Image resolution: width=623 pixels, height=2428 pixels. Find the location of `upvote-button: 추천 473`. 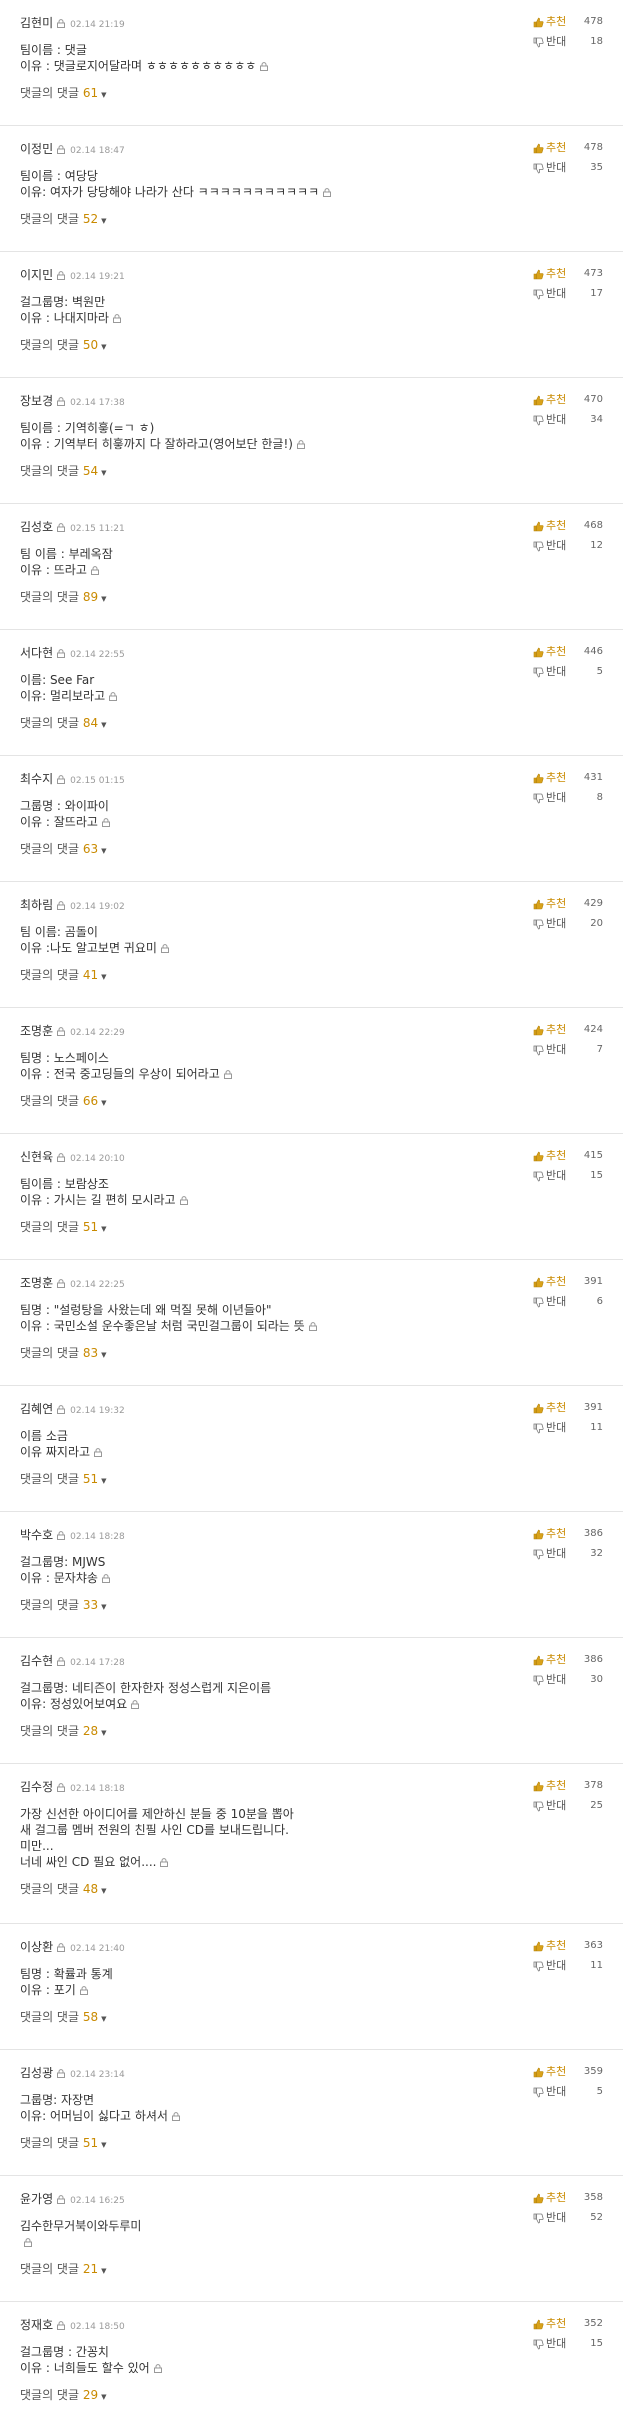

upvote-button: 추천 473 is located at coordinates (568, 274).